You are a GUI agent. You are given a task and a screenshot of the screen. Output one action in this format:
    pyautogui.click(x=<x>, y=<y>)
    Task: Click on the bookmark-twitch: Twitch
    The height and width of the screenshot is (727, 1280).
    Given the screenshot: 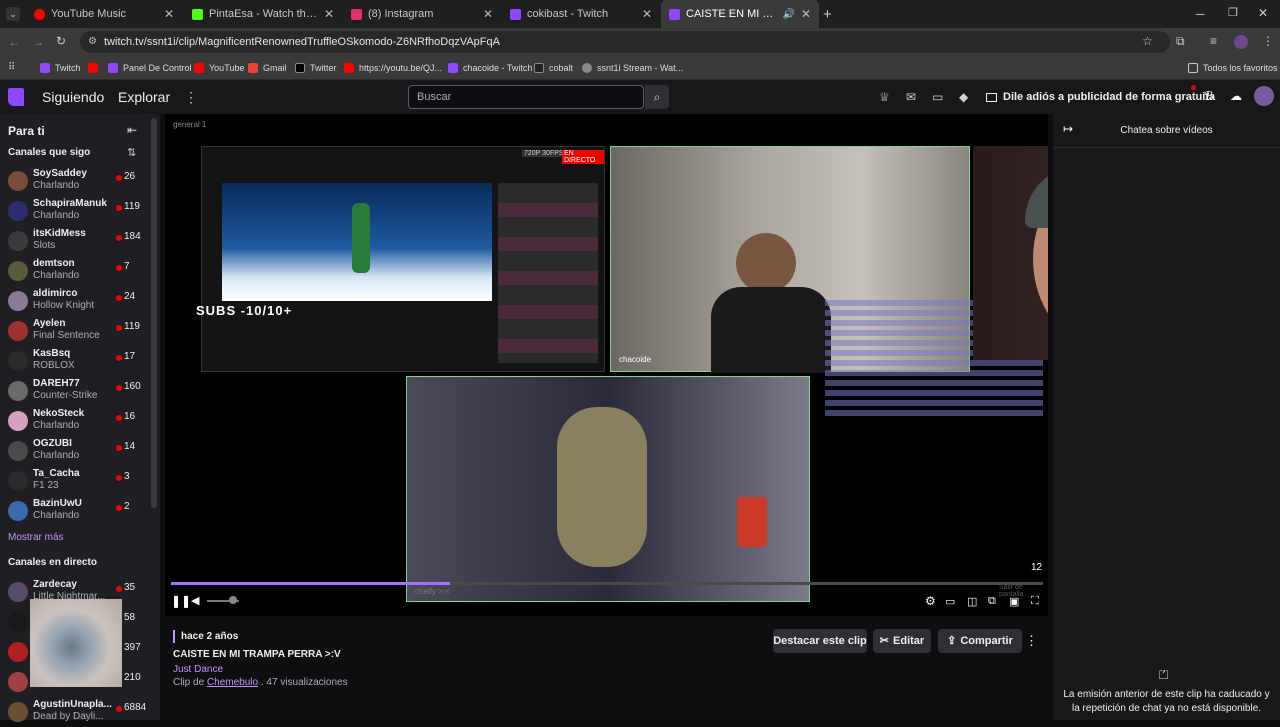 What is the action you would take?
    pyautogui.click(x=60, y=68)
    